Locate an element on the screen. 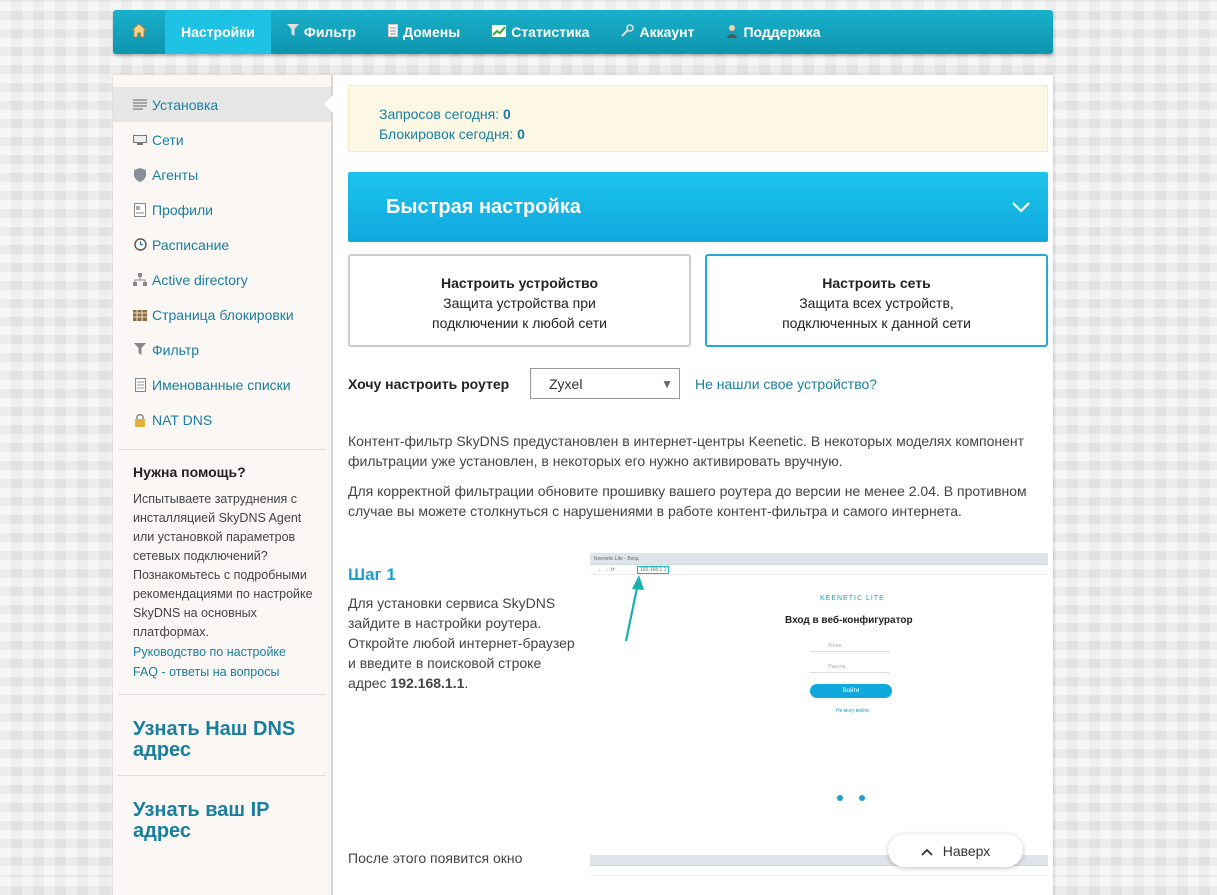 This screenshot has height=895, width=1217. nav-support: Поддержка is located at coordinates (773, 32).